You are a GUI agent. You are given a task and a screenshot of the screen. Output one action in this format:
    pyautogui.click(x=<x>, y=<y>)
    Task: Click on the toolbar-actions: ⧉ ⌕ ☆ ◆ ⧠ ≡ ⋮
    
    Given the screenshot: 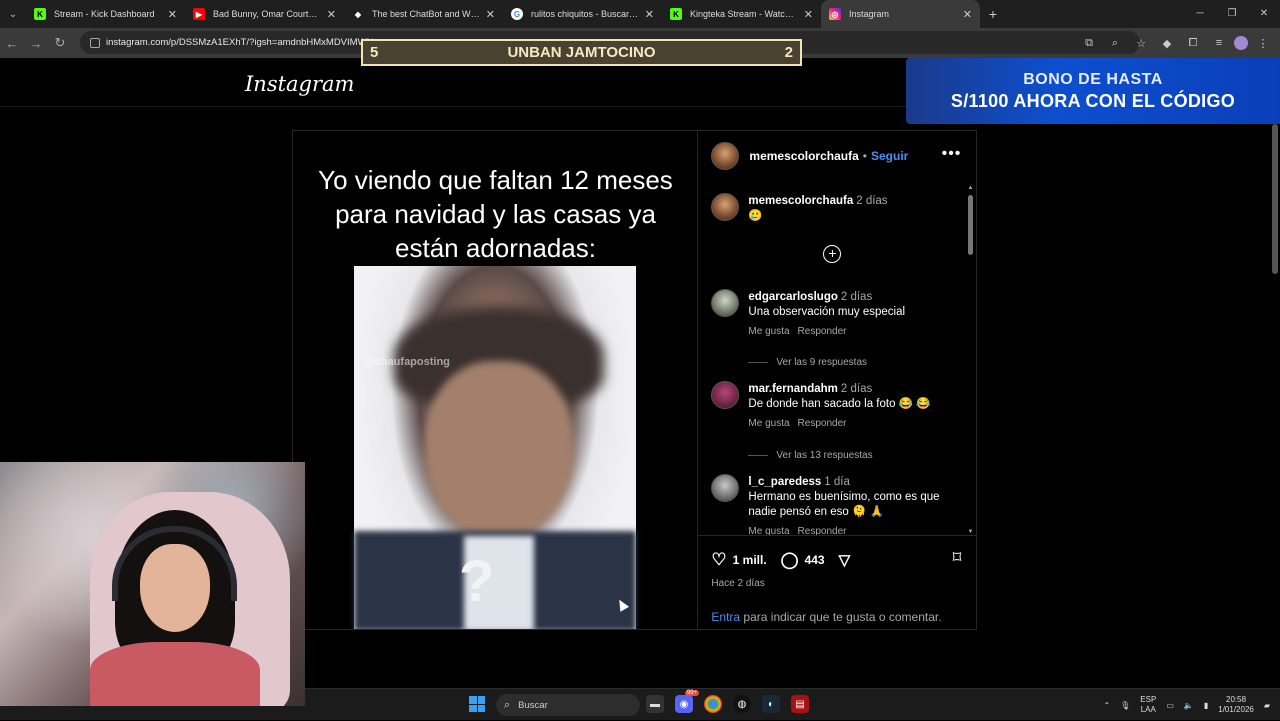 What is the action you would take?
    pyautogui.click(x=1176, y=43)
    